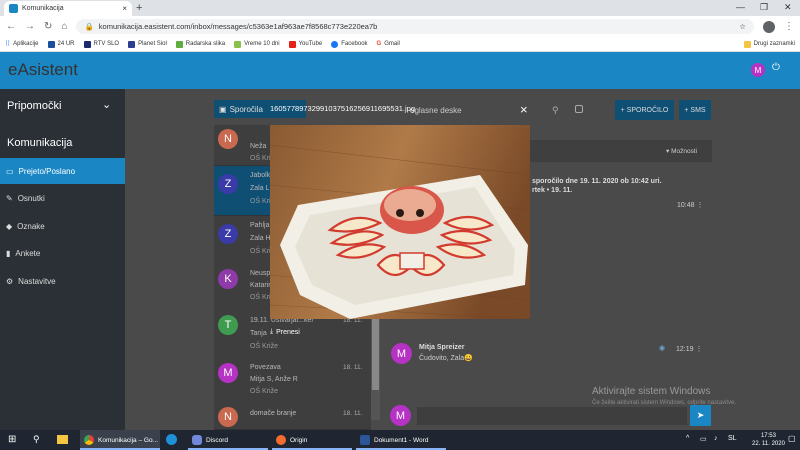 Image resolution: width=800 pixels, height=450 pixels. What do you see at coordinates (228, 440) in the screenshot?
I see `taskbar-discord: Discord` at bounding box center [228, 440].